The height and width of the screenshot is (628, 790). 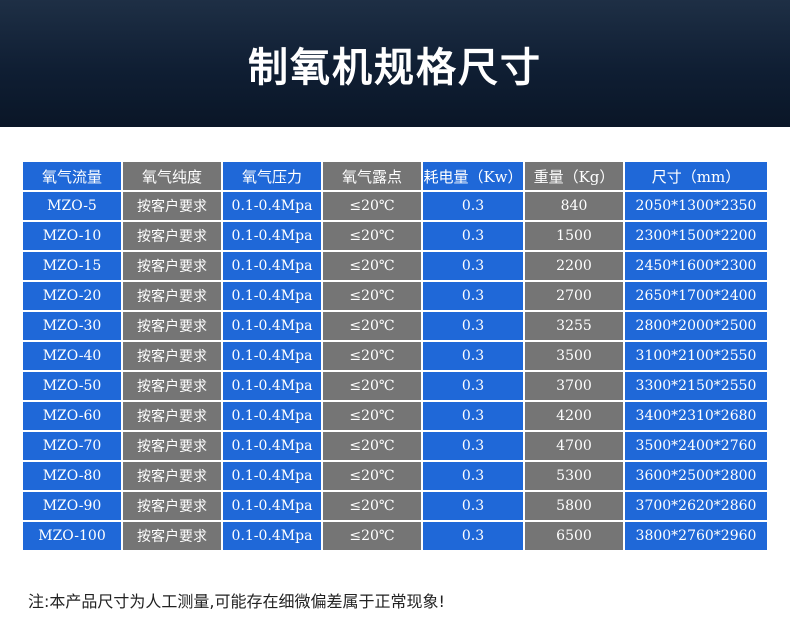 What do you see at coordinates (72, 447) in the screenshot?
I see `table-cell: MZO-70` at bounding box center [72, 447].